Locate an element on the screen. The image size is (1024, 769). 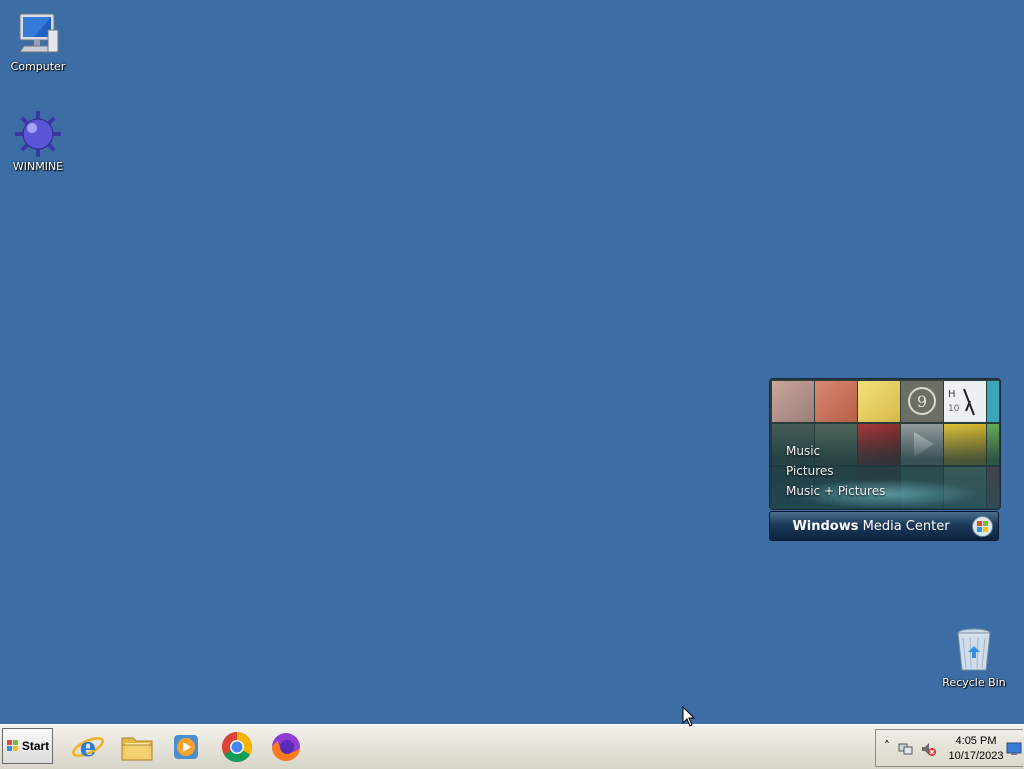
taskbar-internet-explorer: e is located at coordinates (88, 747).